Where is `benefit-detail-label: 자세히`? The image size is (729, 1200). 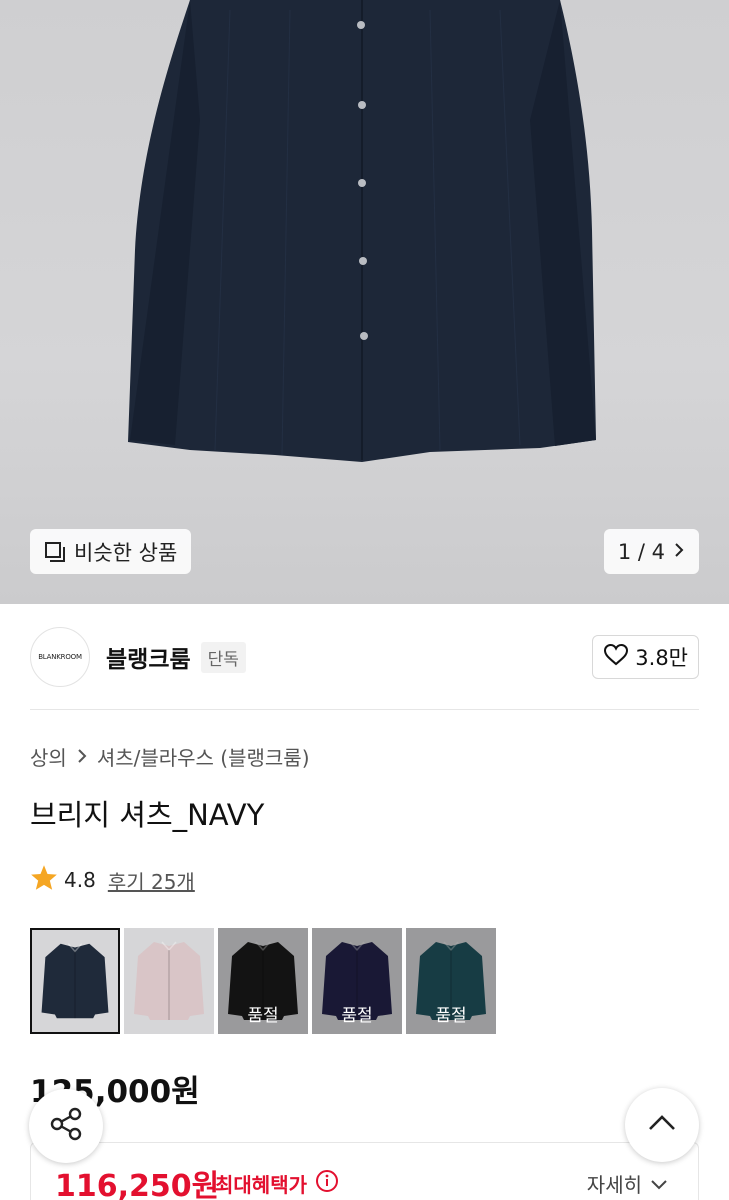 benefit-detail-label: 자세히 is located at coordinates (614, 1185).